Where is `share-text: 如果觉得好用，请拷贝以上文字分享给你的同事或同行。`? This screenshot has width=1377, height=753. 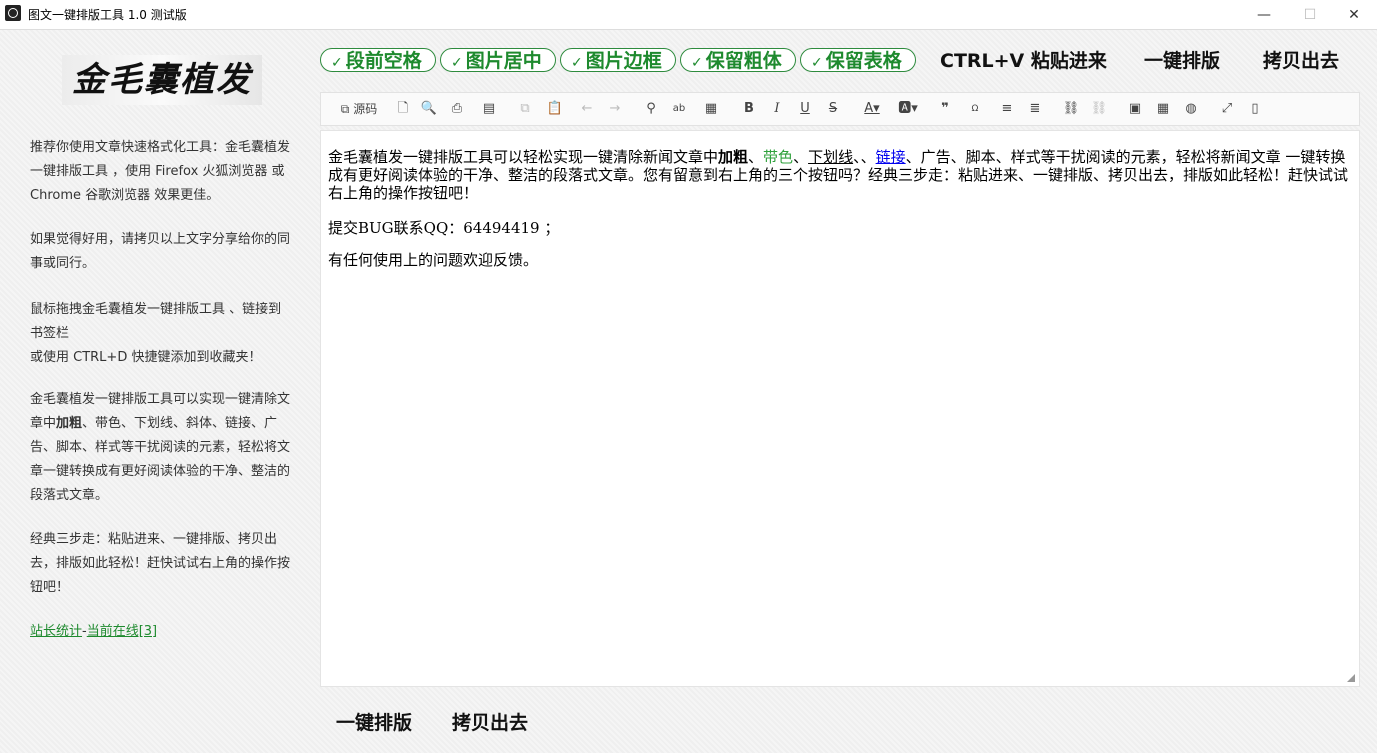 share-text: 如果觉得好用，请拷贝以上文字分享给你的同事或同行。 is located at coordinates (160, 251).